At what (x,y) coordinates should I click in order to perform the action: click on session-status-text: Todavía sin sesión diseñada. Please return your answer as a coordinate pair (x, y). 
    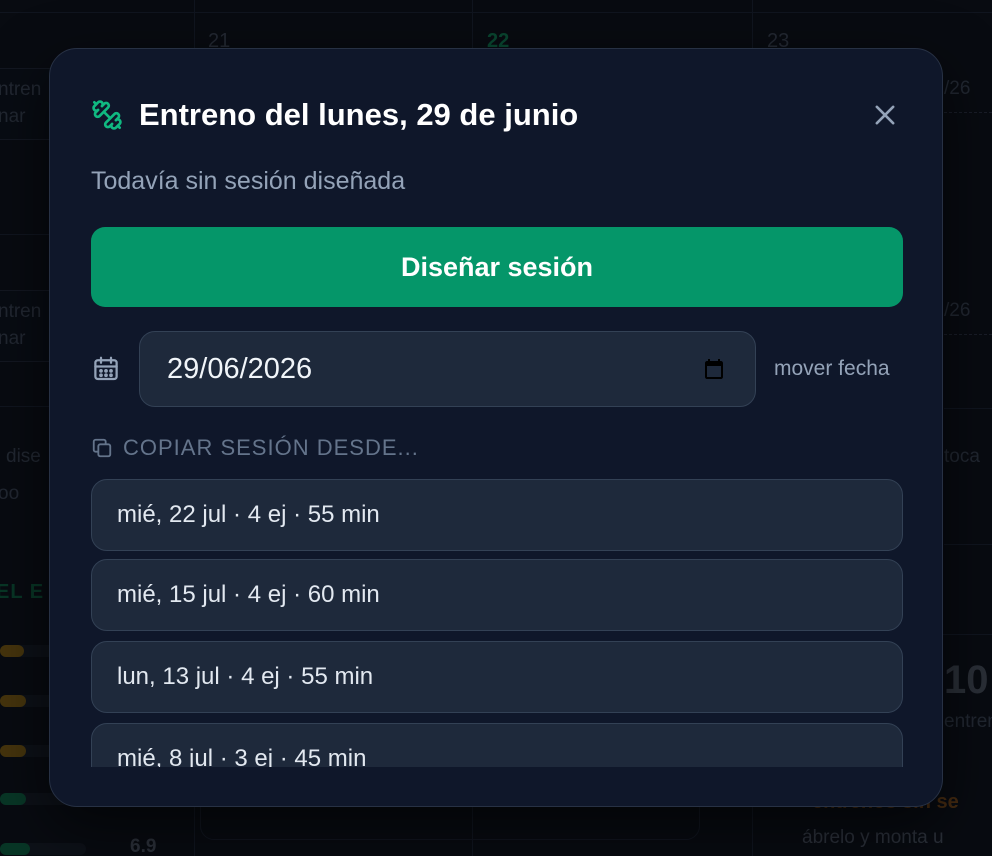
    Looking at the image, I should click on (248, 181).